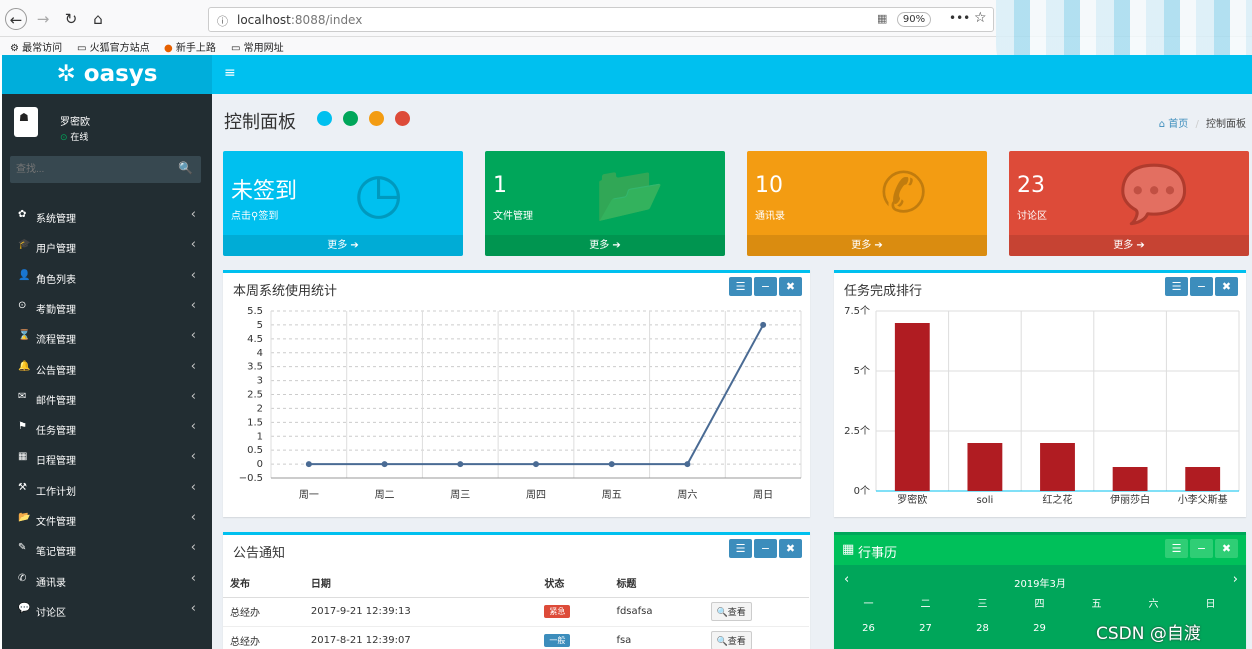  I want to click on weekday-label: 一, so click(868, 604).